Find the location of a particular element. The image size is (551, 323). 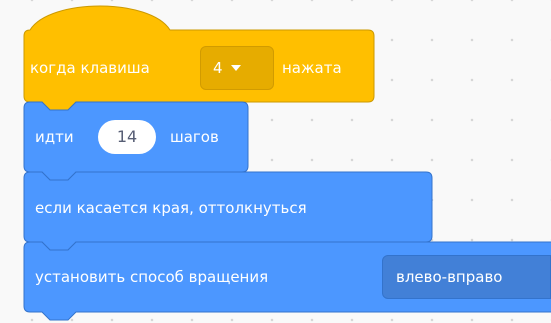

steps-label: шагов is located at coordinates (194, 137).